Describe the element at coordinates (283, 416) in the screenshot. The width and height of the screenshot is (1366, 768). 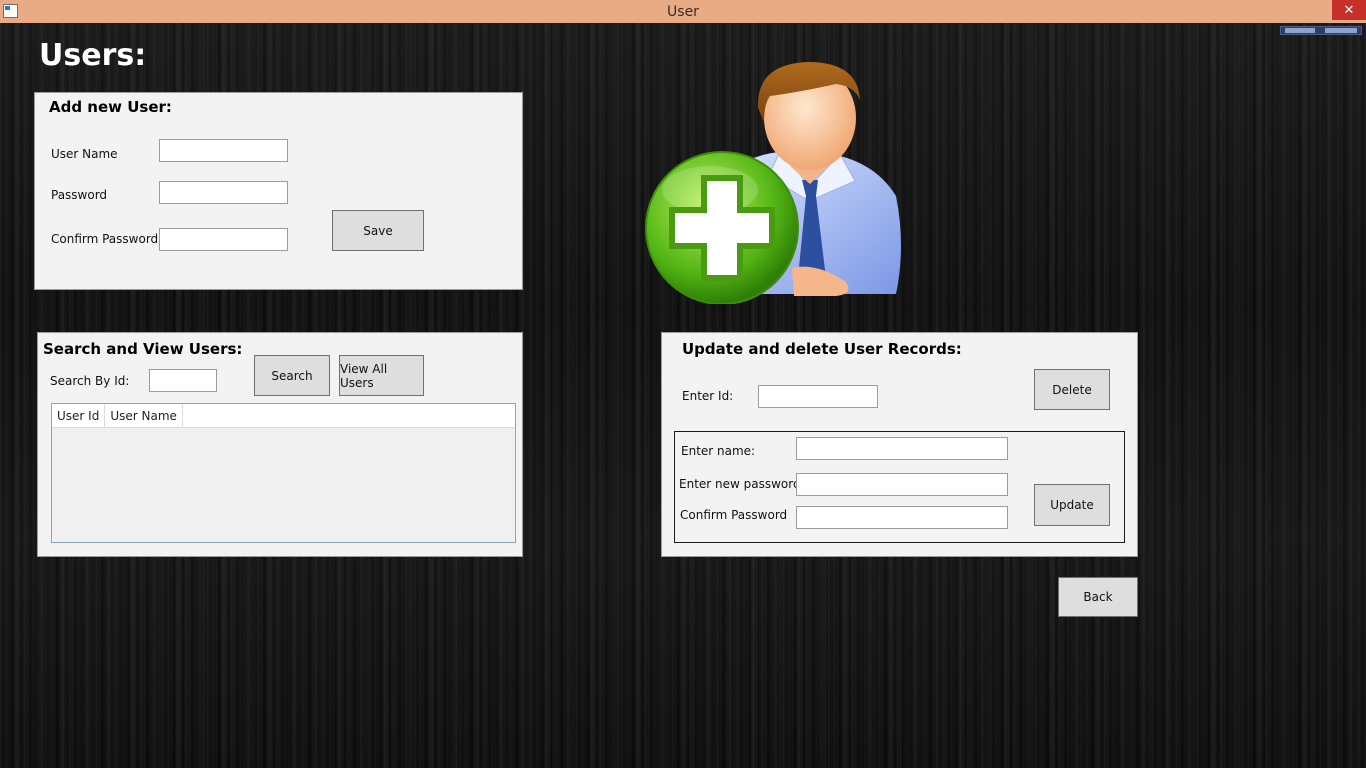
I see `users-table-header: User Id User Name` at that location.